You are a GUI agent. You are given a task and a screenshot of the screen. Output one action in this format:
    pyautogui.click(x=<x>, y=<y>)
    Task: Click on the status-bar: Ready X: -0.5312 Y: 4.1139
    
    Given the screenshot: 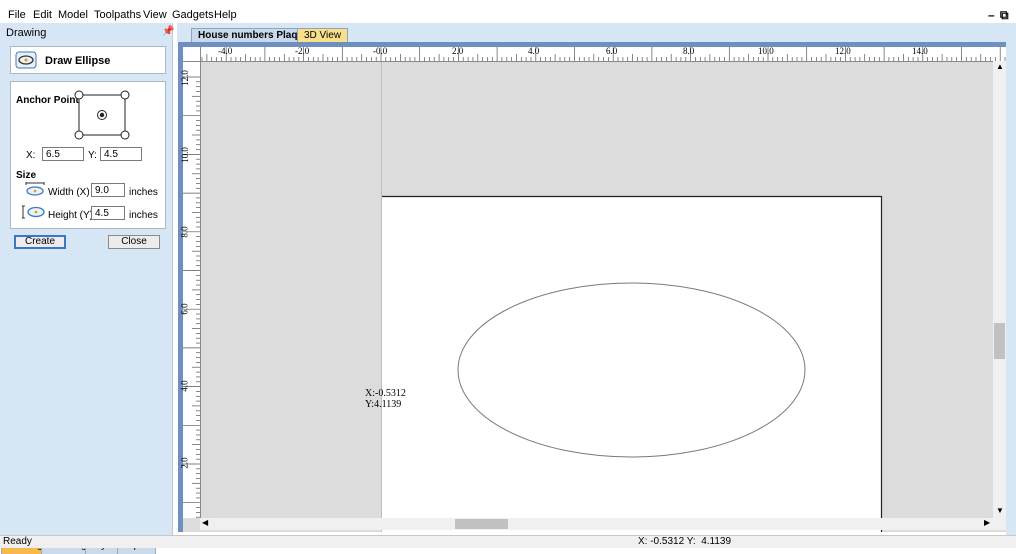 What is the action you would take?
    pyautogui.click(x=508, y=541)
    